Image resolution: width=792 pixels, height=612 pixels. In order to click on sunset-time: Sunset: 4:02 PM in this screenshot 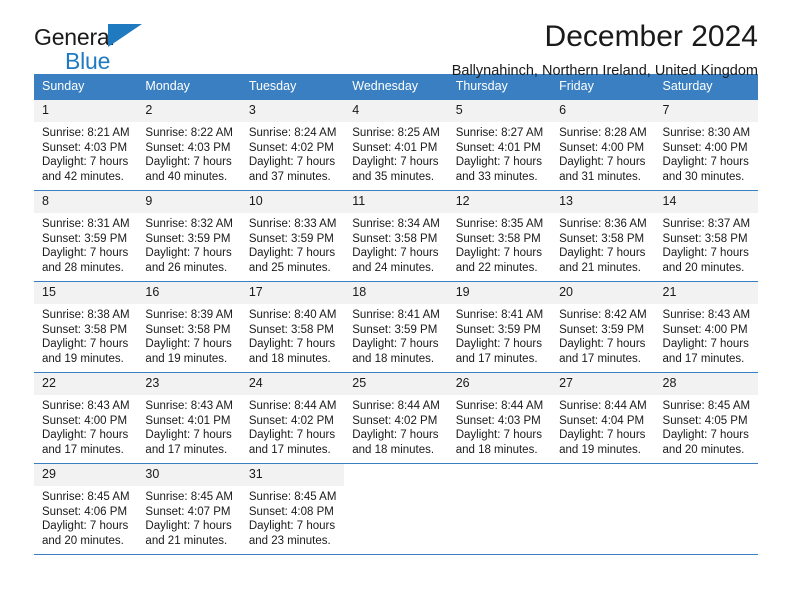, I will do `click(291, 147)`.